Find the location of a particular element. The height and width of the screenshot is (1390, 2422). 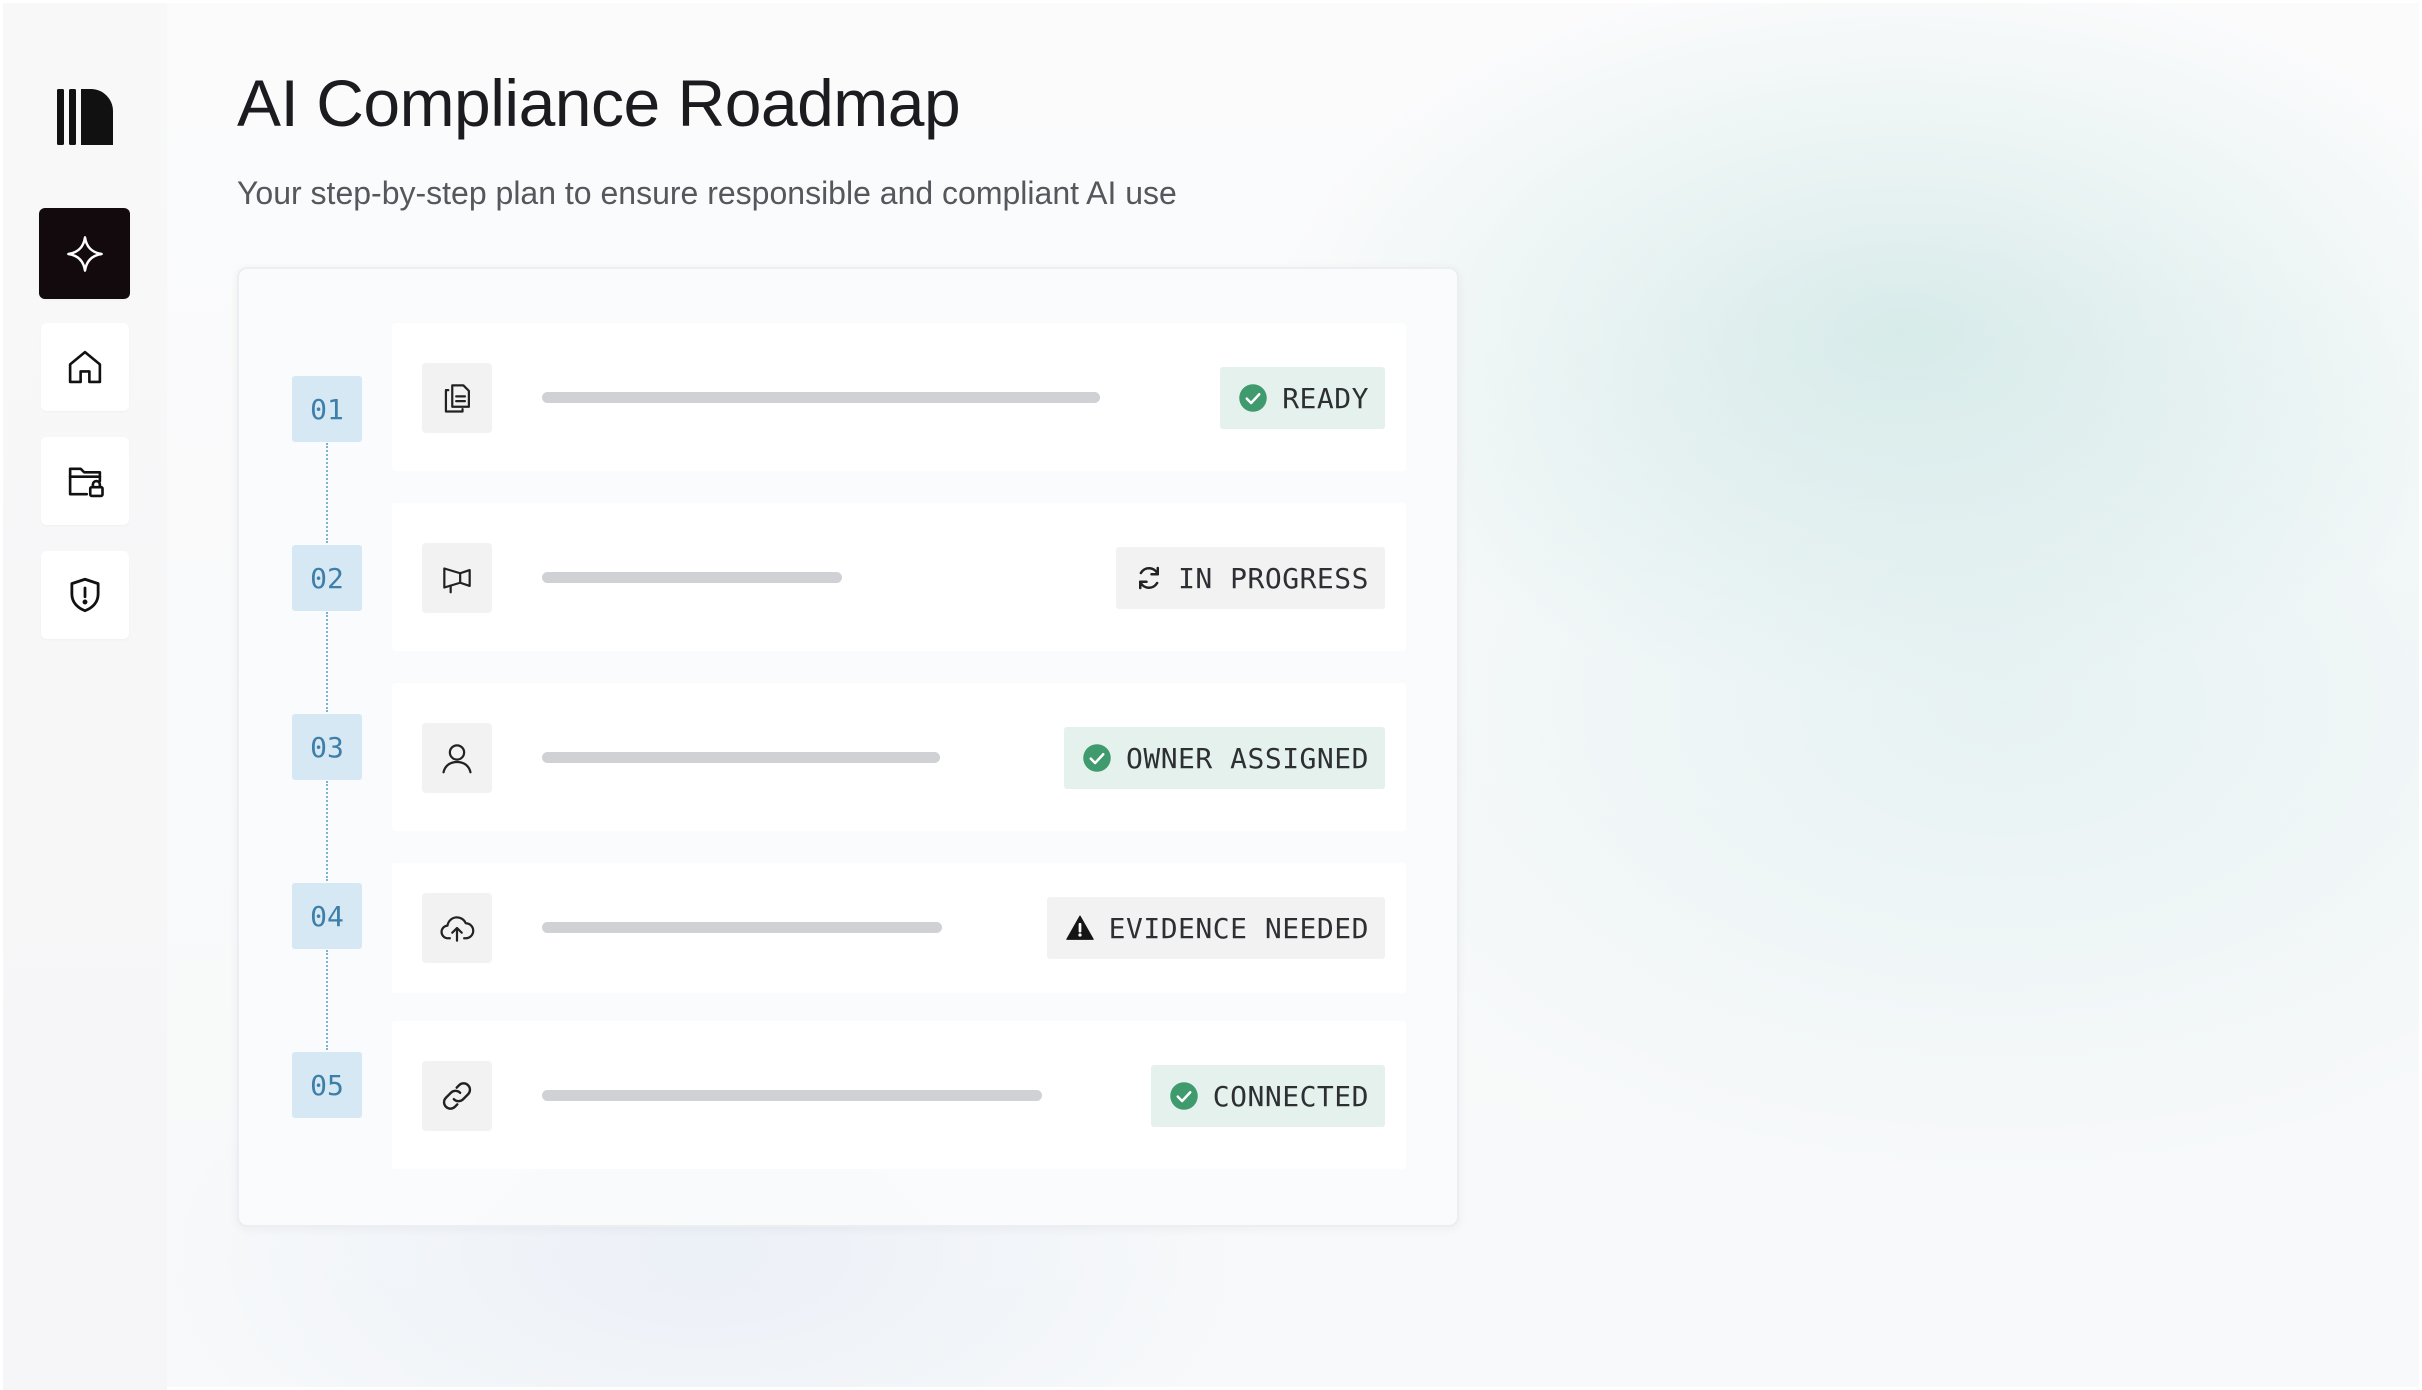

step-number: 04 is located at coordinates (327, 916).